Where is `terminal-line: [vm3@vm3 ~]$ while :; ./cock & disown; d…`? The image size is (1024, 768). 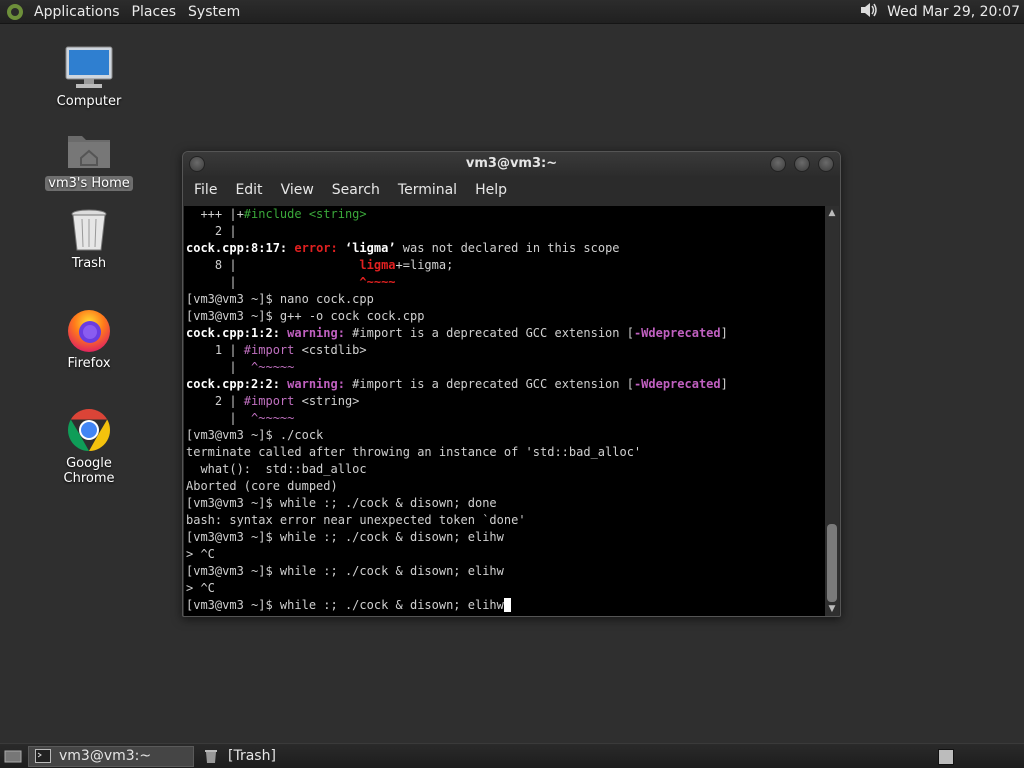
terminal-line: [vm3@vm3 ~]$ while :; ./cock & disown; d… is located at coordinates (341, 503).